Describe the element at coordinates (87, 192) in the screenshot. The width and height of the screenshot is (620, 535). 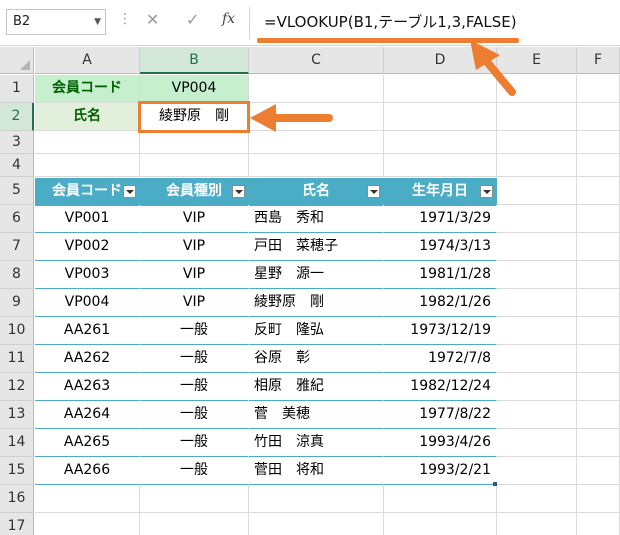
I see `table-header-code: 会員コード` at that location.